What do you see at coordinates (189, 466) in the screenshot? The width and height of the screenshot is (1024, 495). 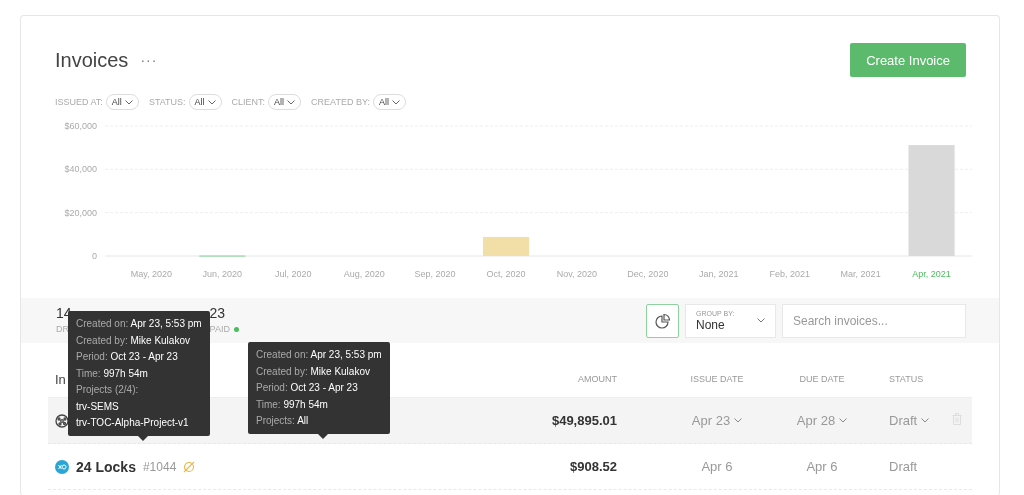 I see `slashed-circle-icon` at bounding box center [189, 466].